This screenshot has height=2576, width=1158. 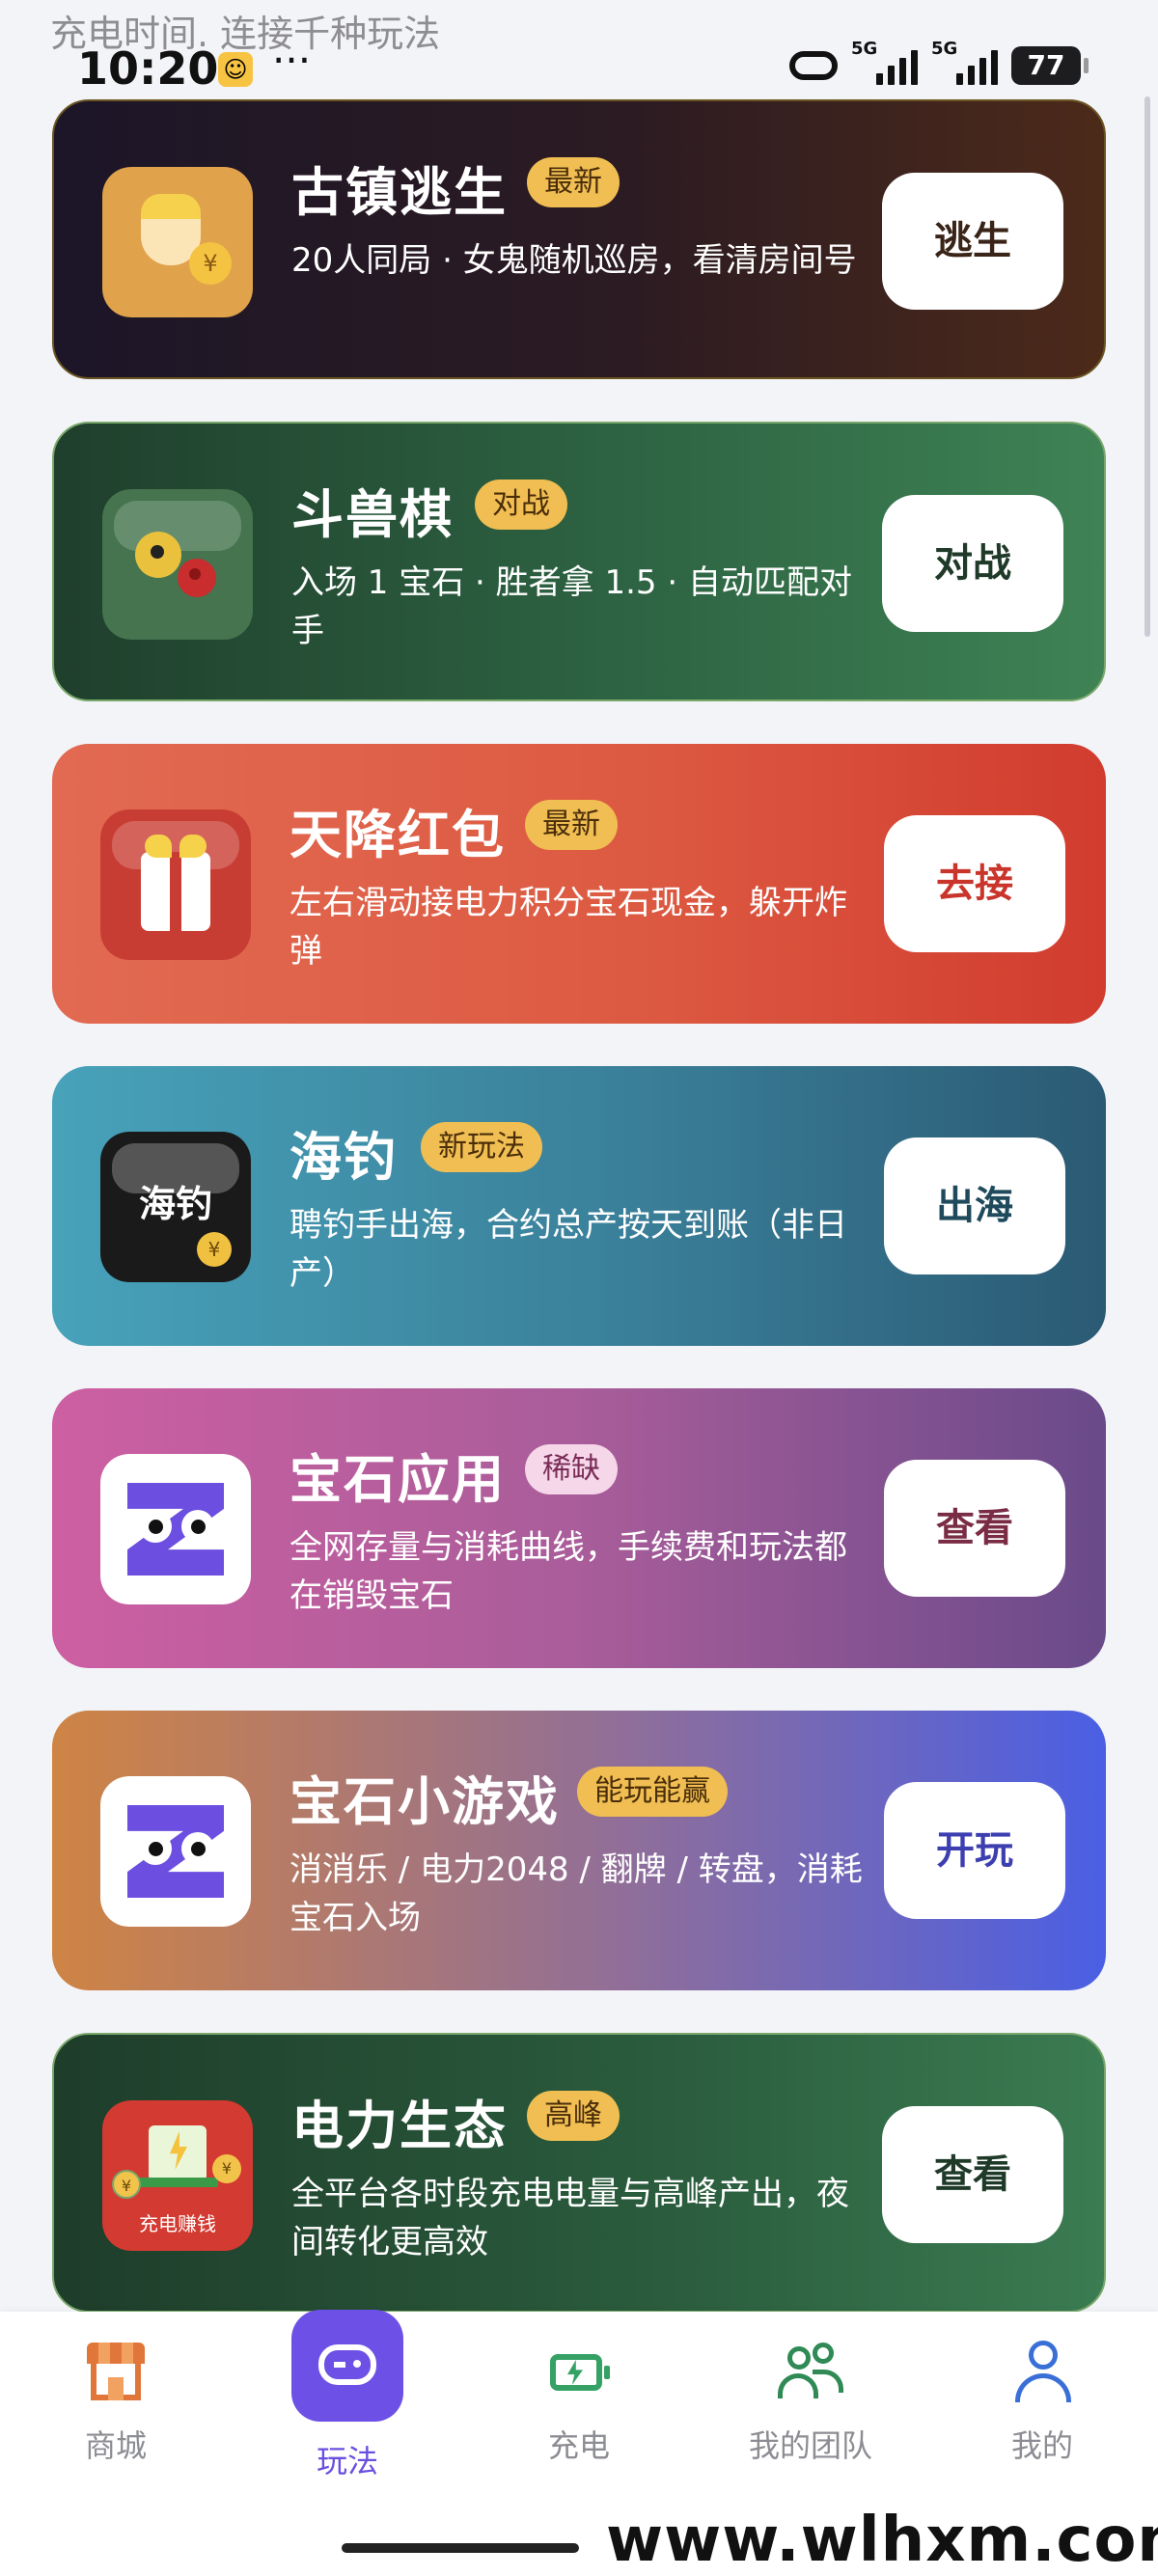 I want to click on sea-fishing-icon: 海钓 ¥, so click(x=175, y=1207).